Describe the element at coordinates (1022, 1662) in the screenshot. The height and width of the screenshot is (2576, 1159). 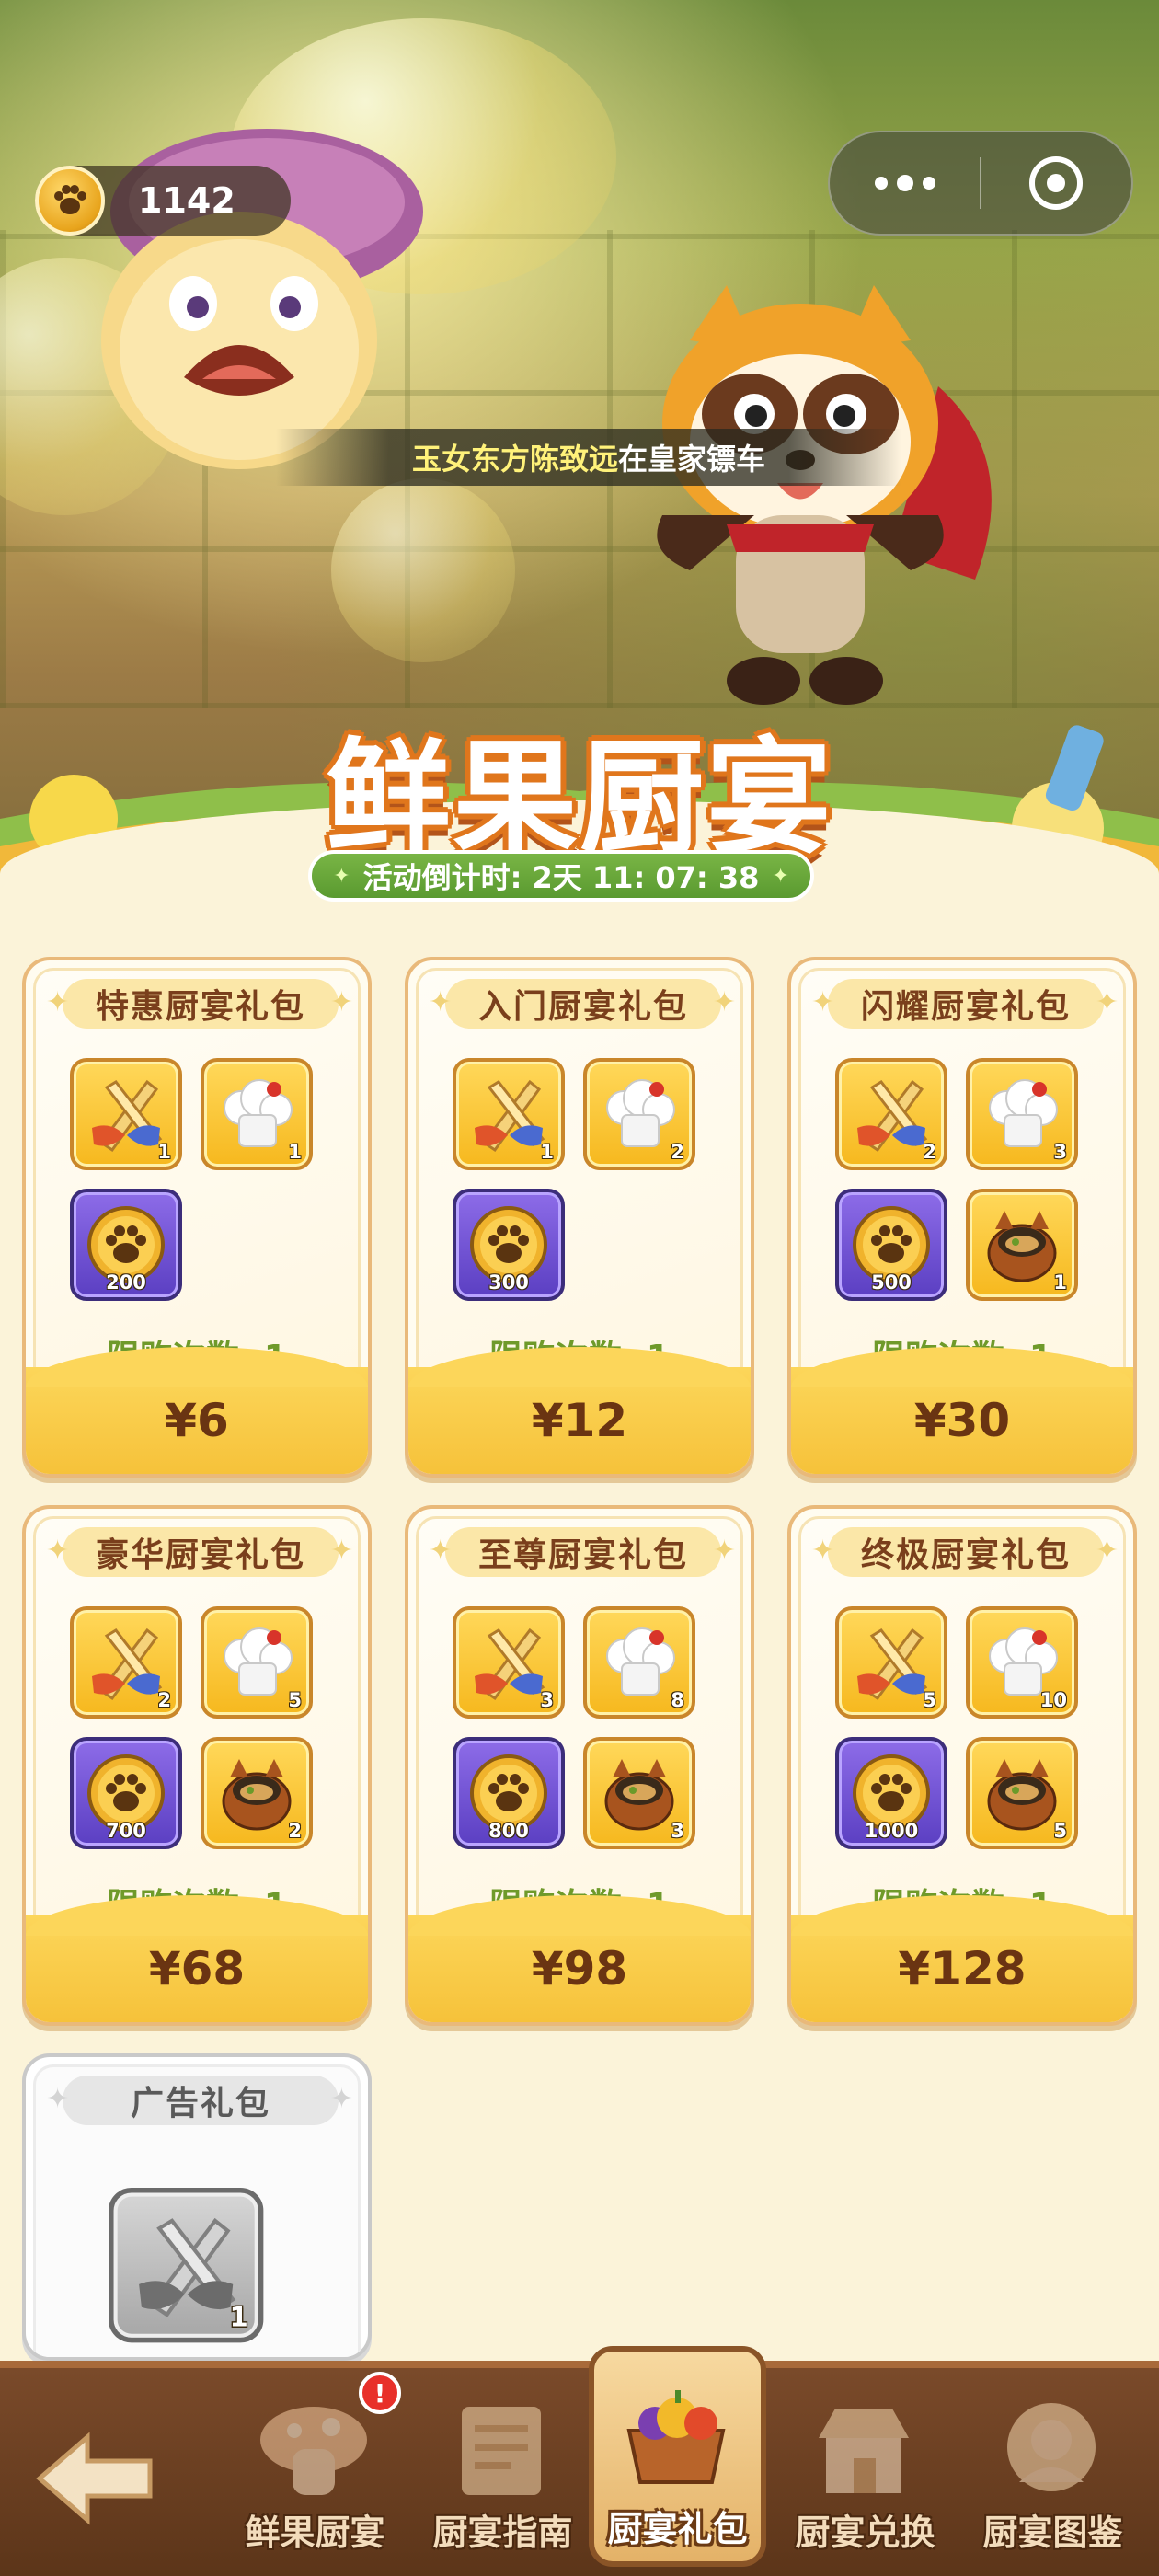
I see `reward-item-slot: 10` at that location.